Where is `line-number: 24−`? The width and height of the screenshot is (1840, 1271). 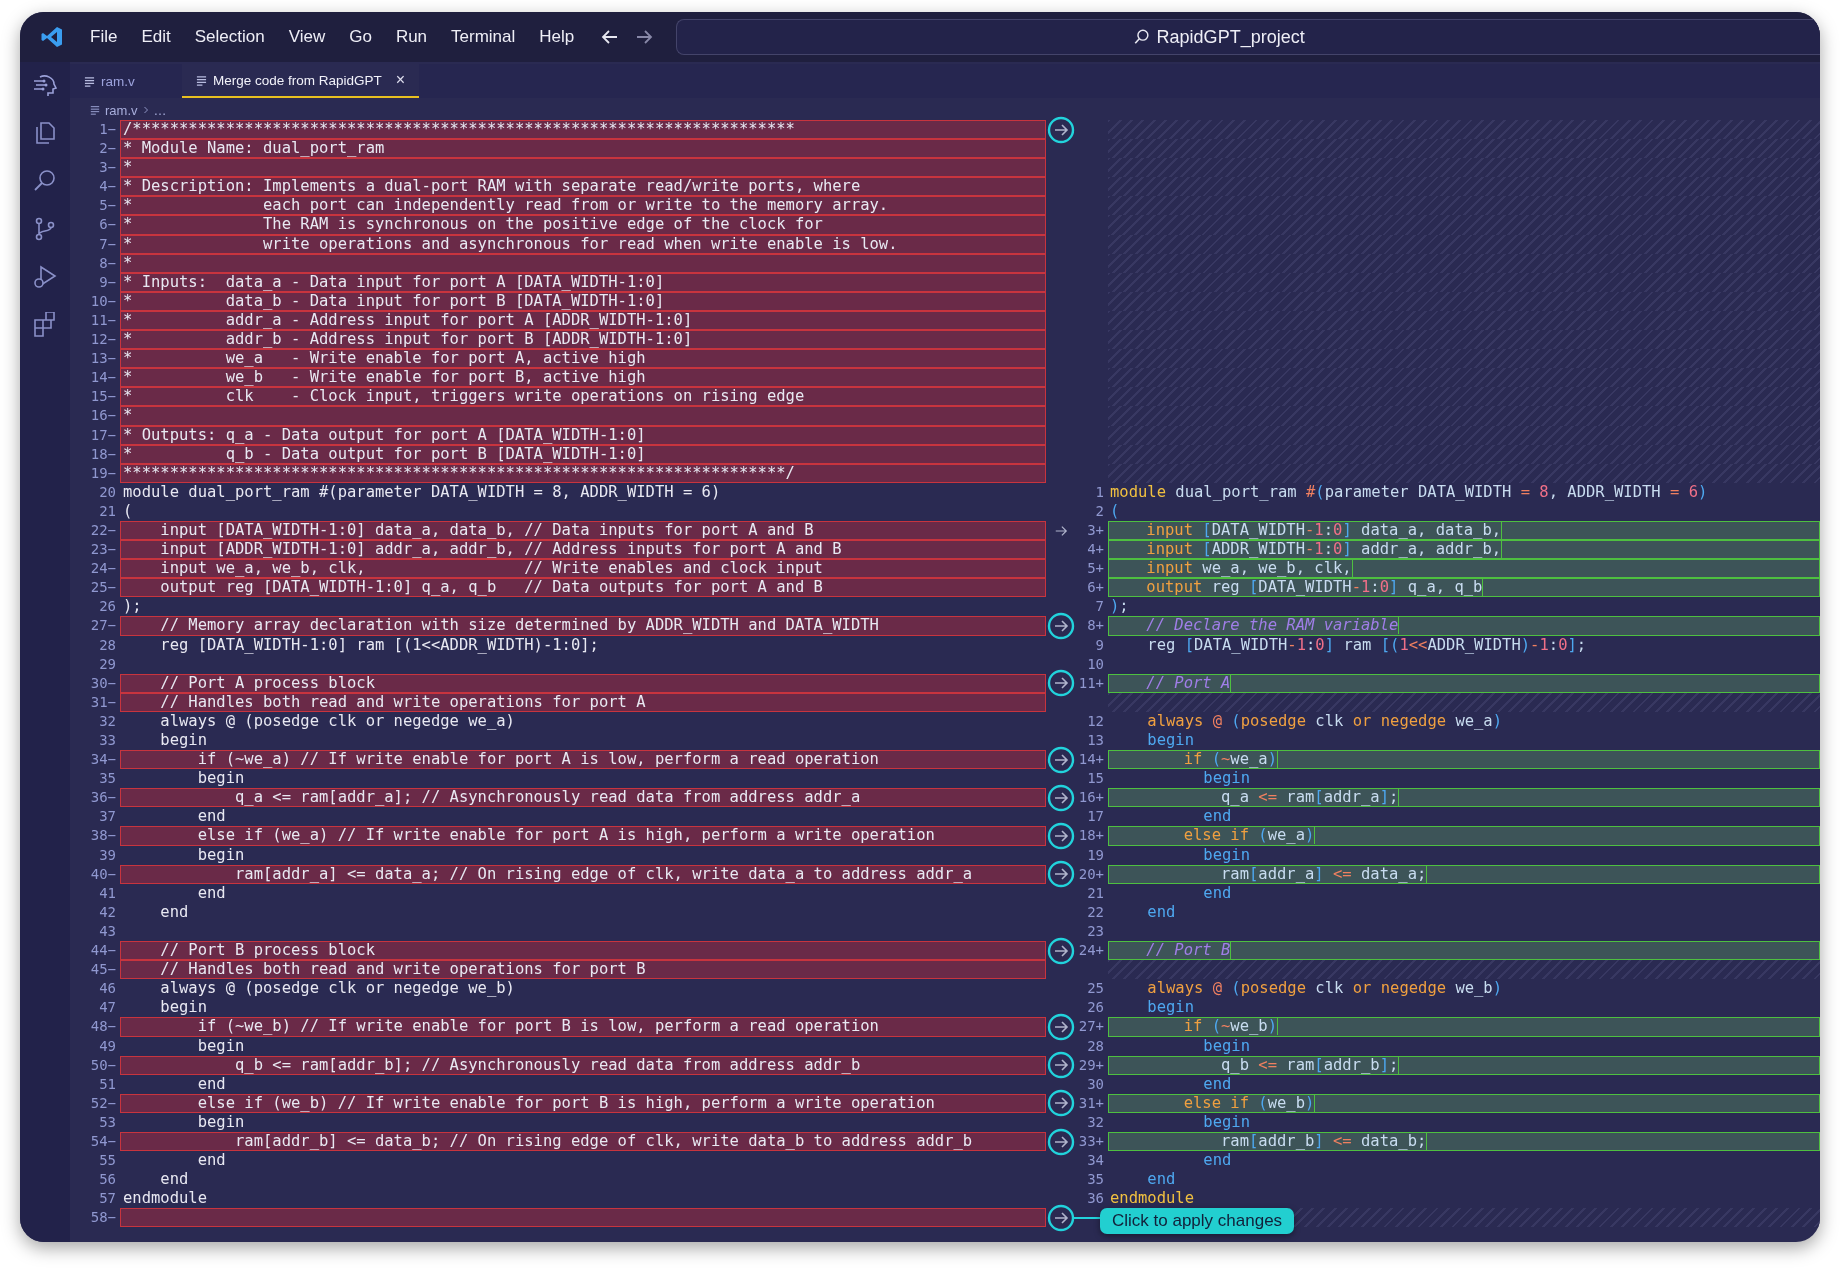 line-number: 24− is located at coordinates (103, 569).